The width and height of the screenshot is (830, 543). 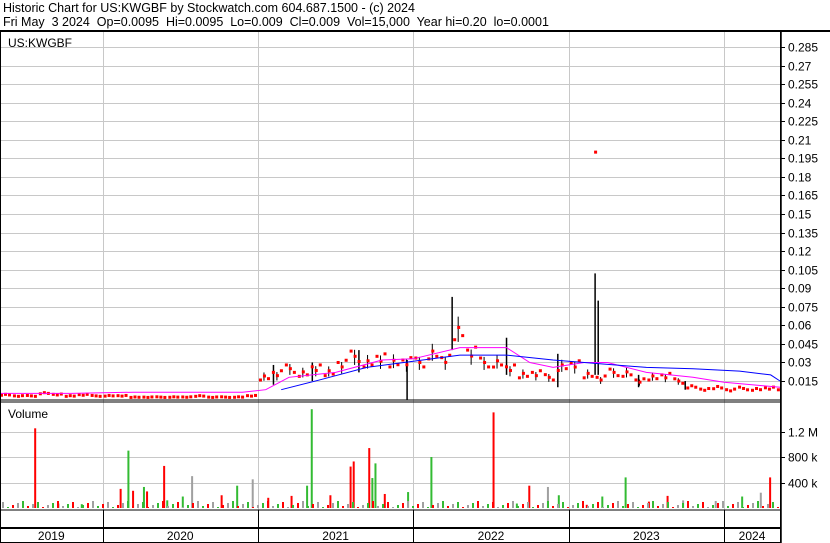 I want to click on price-tick-label: 0.285, so click(x=803, y=48).